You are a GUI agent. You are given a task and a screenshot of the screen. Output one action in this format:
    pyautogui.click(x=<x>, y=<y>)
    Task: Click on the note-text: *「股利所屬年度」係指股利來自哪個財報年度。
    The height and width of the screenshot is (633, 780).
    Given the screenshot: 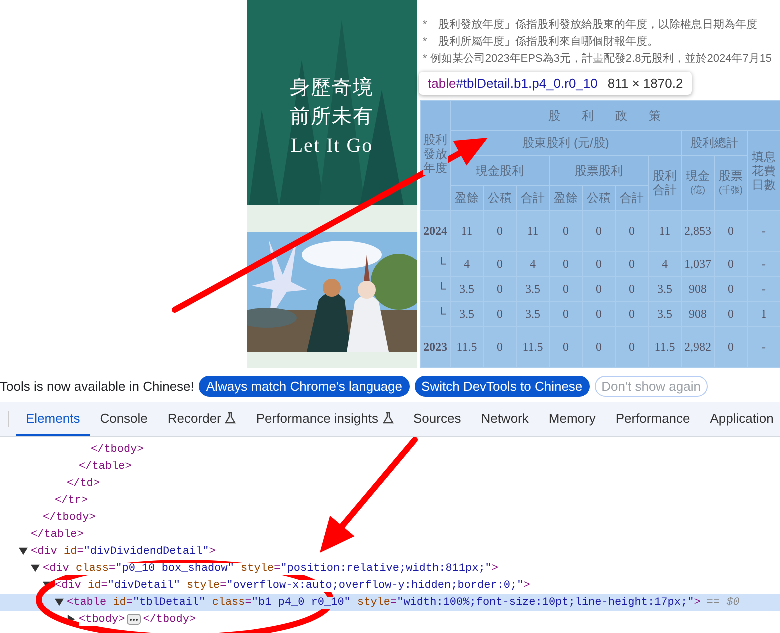 What is the action you would take?
    pyautogui.click(x=541, y=42)
    